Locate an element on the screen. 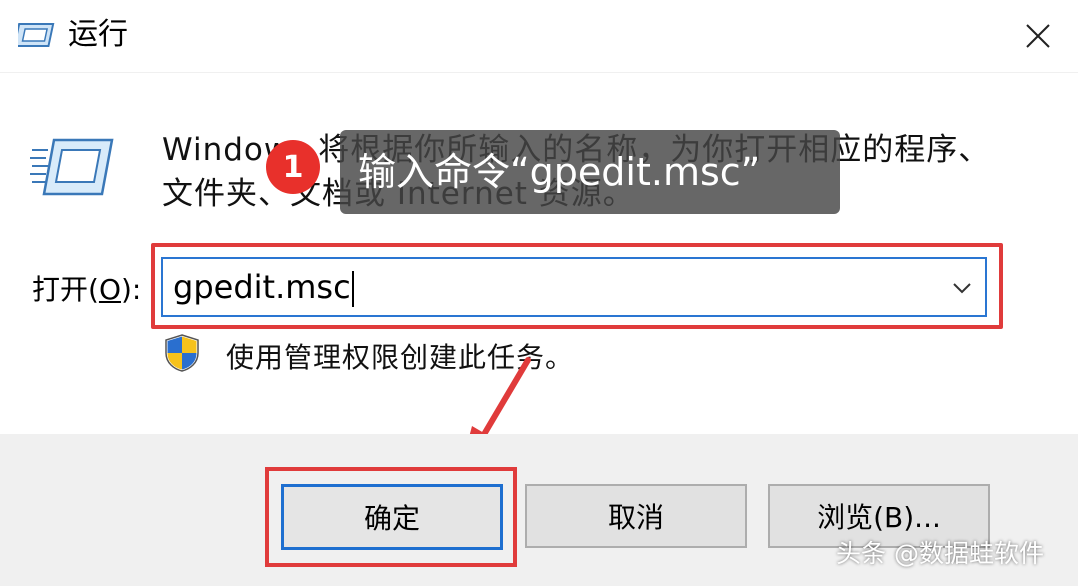 The height and width of the screenshot is (586, 1078). open-label-prefix: 打开( is located at coordinates (65, 289).